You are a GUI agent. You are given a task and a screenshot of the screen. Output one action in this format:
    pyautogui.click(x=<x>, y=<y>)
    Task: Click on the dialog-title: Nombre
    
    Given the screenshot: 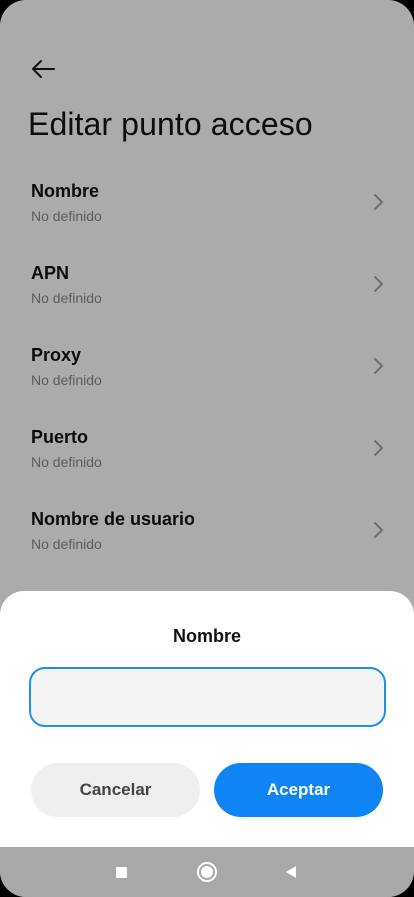 What is the action you would take?
    pyautogui.click(x=206, y=636)
    